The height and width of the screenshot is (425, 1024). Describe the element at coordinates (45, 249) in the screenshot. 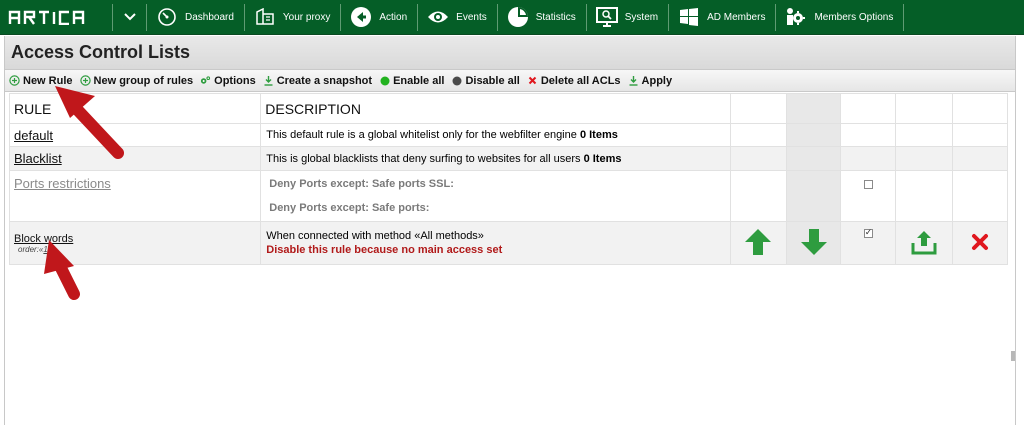

I see `order-link: 1` at that location.